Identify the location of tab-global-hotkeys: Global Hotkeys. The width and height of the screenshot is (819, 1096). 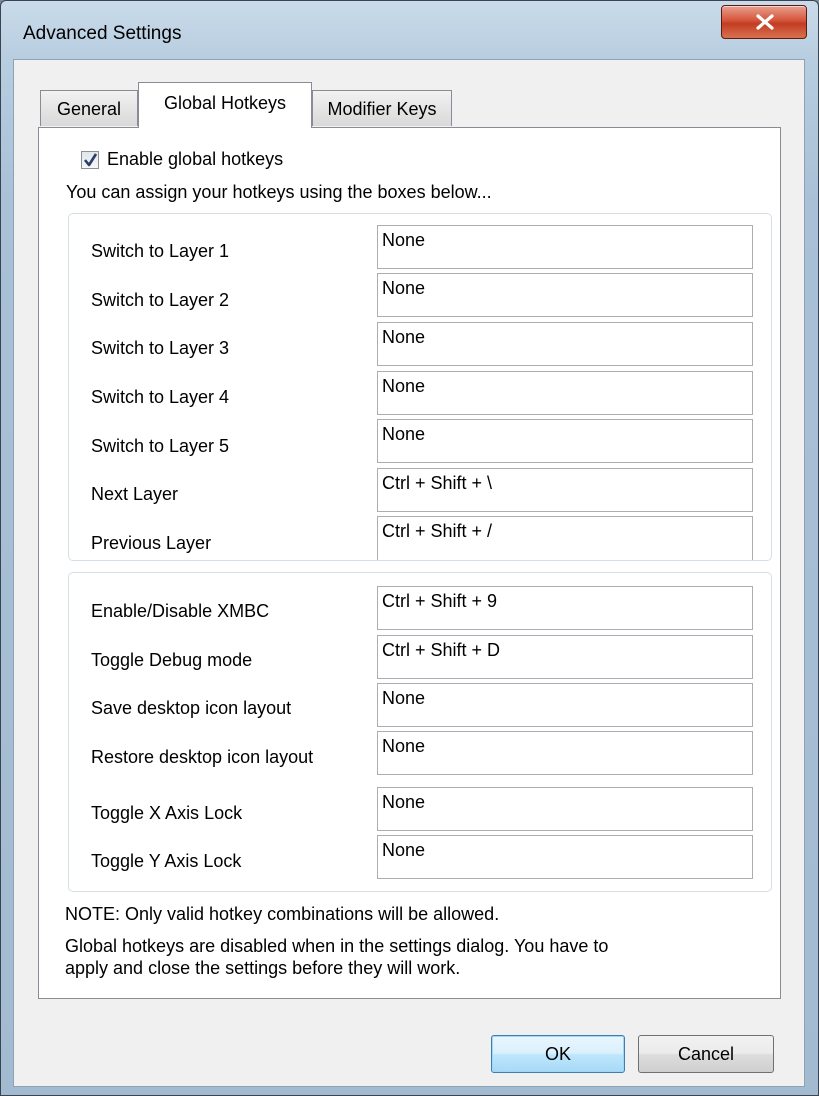
(225, 105).